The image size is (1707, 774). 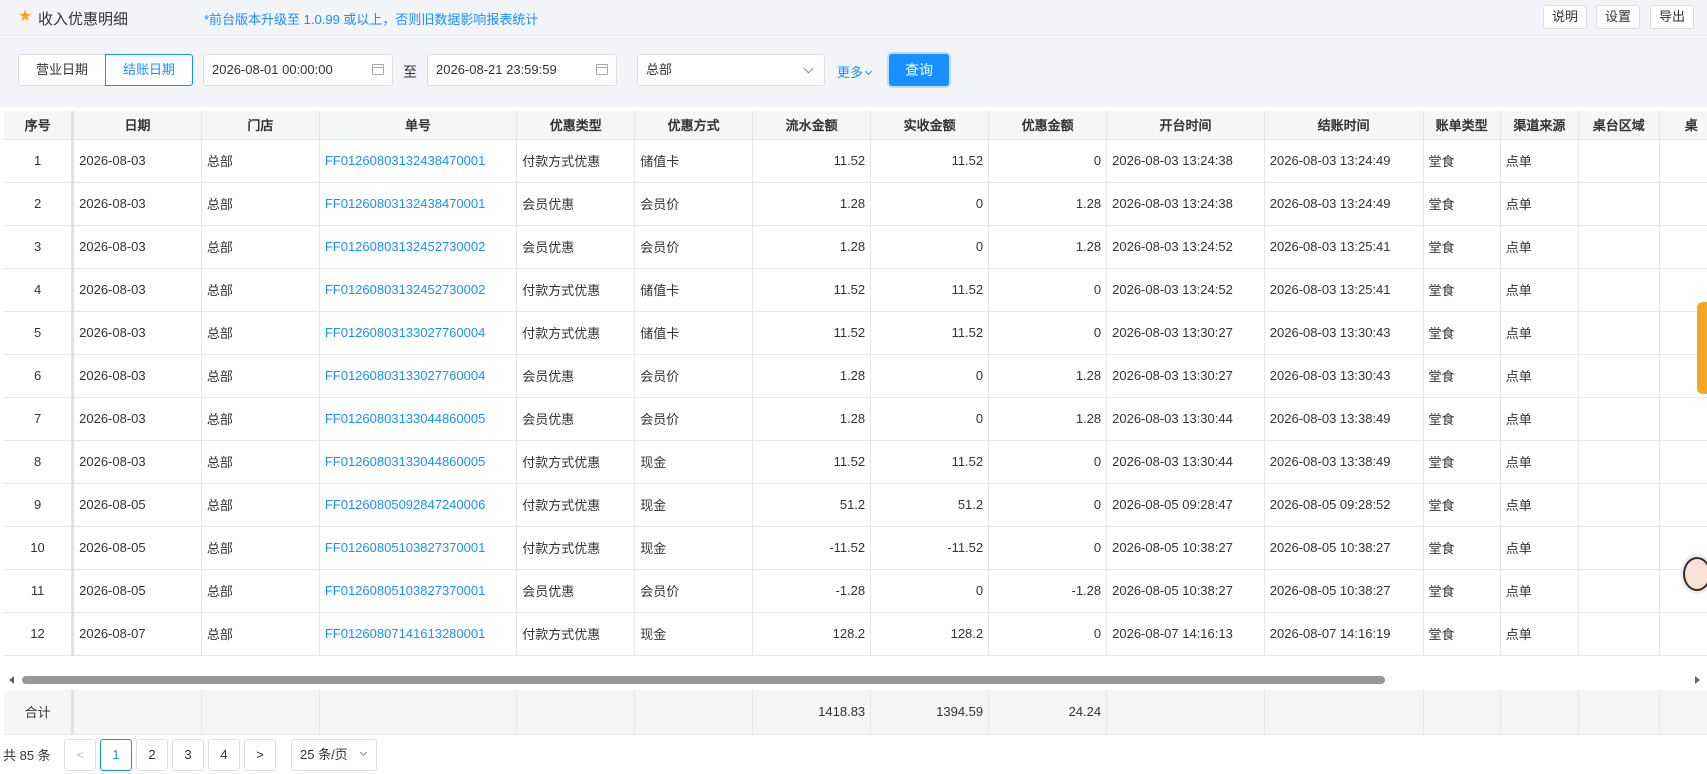 What do you see at coordinates (334, 755) in the screenshot?
I see `page-size-select: 25 条/页` at bounding box center [334, 755].